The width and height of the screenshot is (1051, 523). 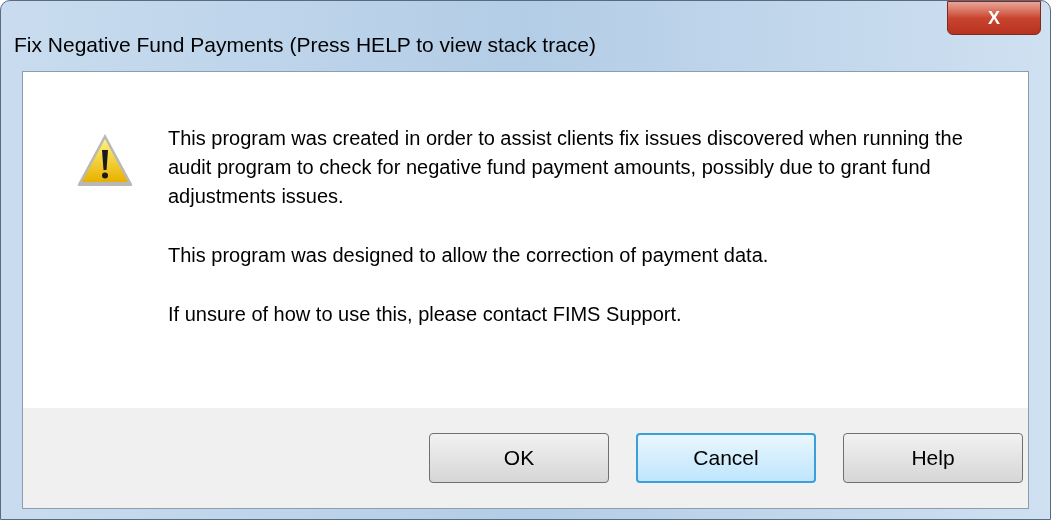 What do you see at coordinates (933, 458) in the screenshot?
I see `dialog-button: Help` at bounding box center [933, 458].